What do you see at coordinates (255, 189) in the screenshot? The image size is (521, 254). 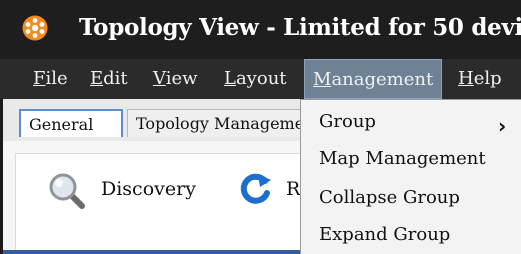 I see `refresh-icon` at bounding box center [255, 189].